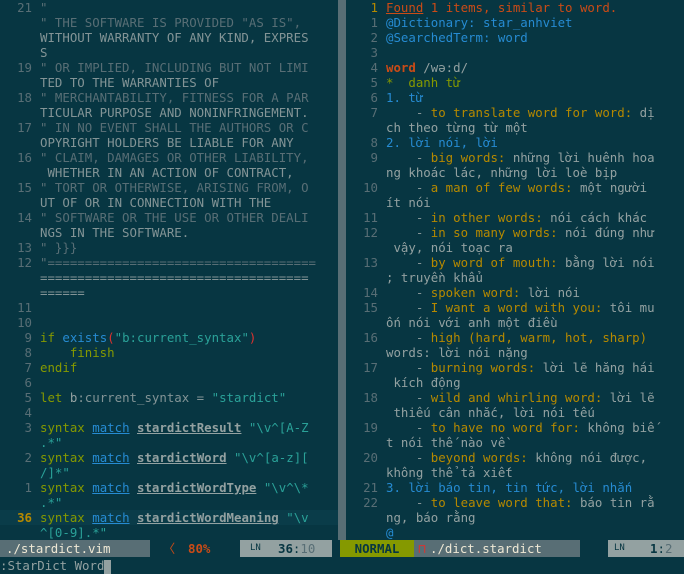 The width and height of the screenshot is (684, 574). Describe the element at coordinates (457, 127) in the screenshot. I see `line-text: ch theo từng từ một` at that location.